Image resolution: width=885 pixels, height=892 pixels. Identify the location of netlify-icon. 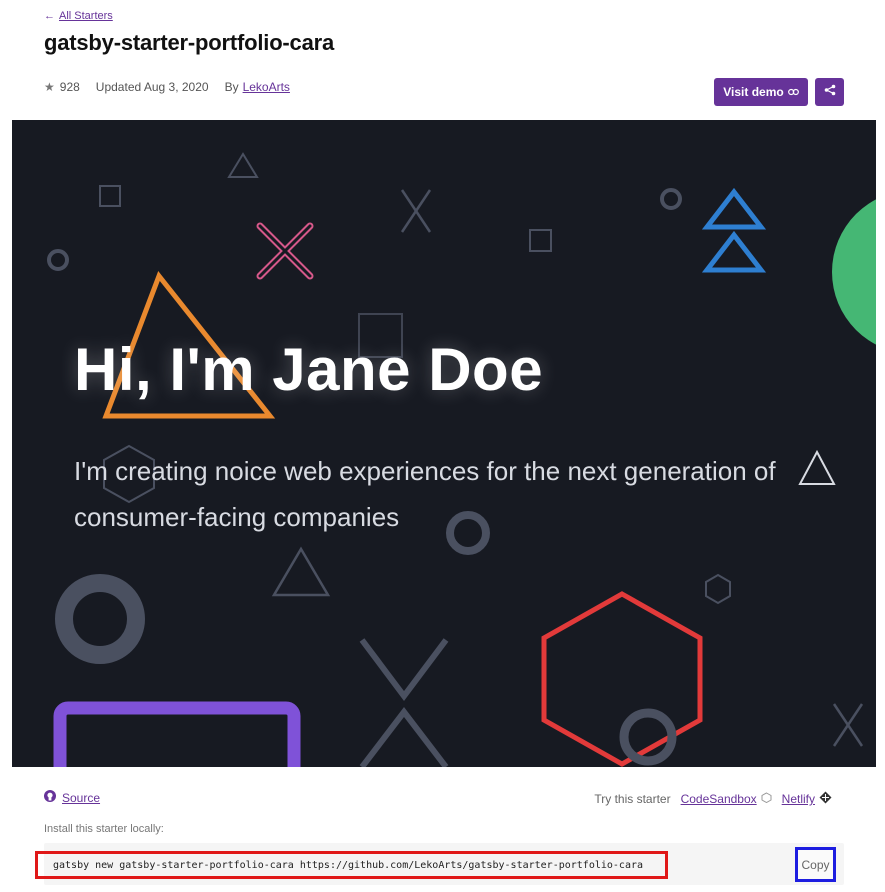
(825, 799).